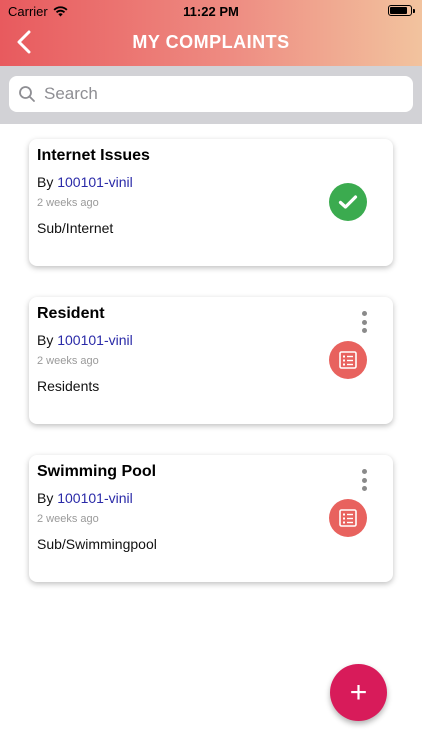  What do you see at coordinates (68, 386) in the screenshot?
I see `complaint-category: Residents` at bounding box center [68, 386].